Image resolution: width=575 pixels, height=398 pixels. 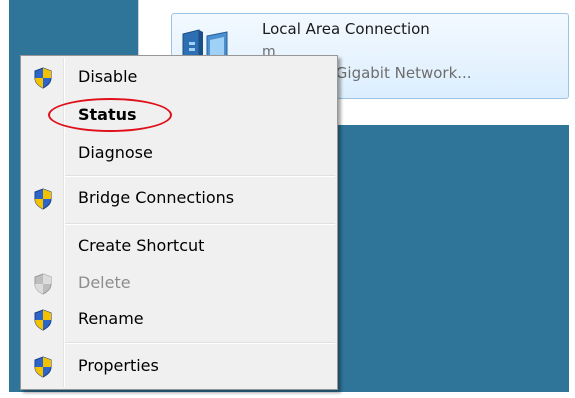 I want to click on menu-item-rename: Rename, so click(x=179, y=319).